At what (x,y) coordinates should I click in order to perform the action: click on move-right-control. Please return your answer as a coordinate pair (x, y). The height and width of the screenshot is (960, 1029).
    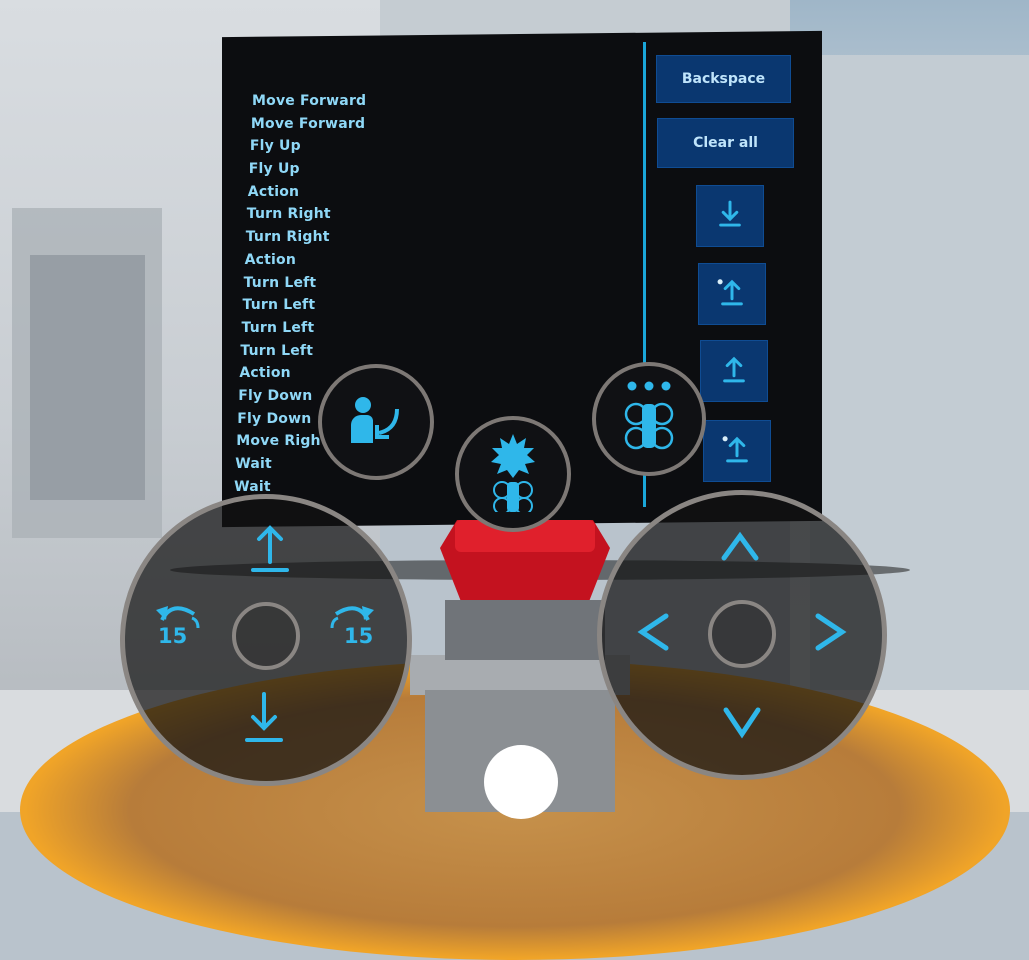
    Looking at the image, I should click on (830, 634).